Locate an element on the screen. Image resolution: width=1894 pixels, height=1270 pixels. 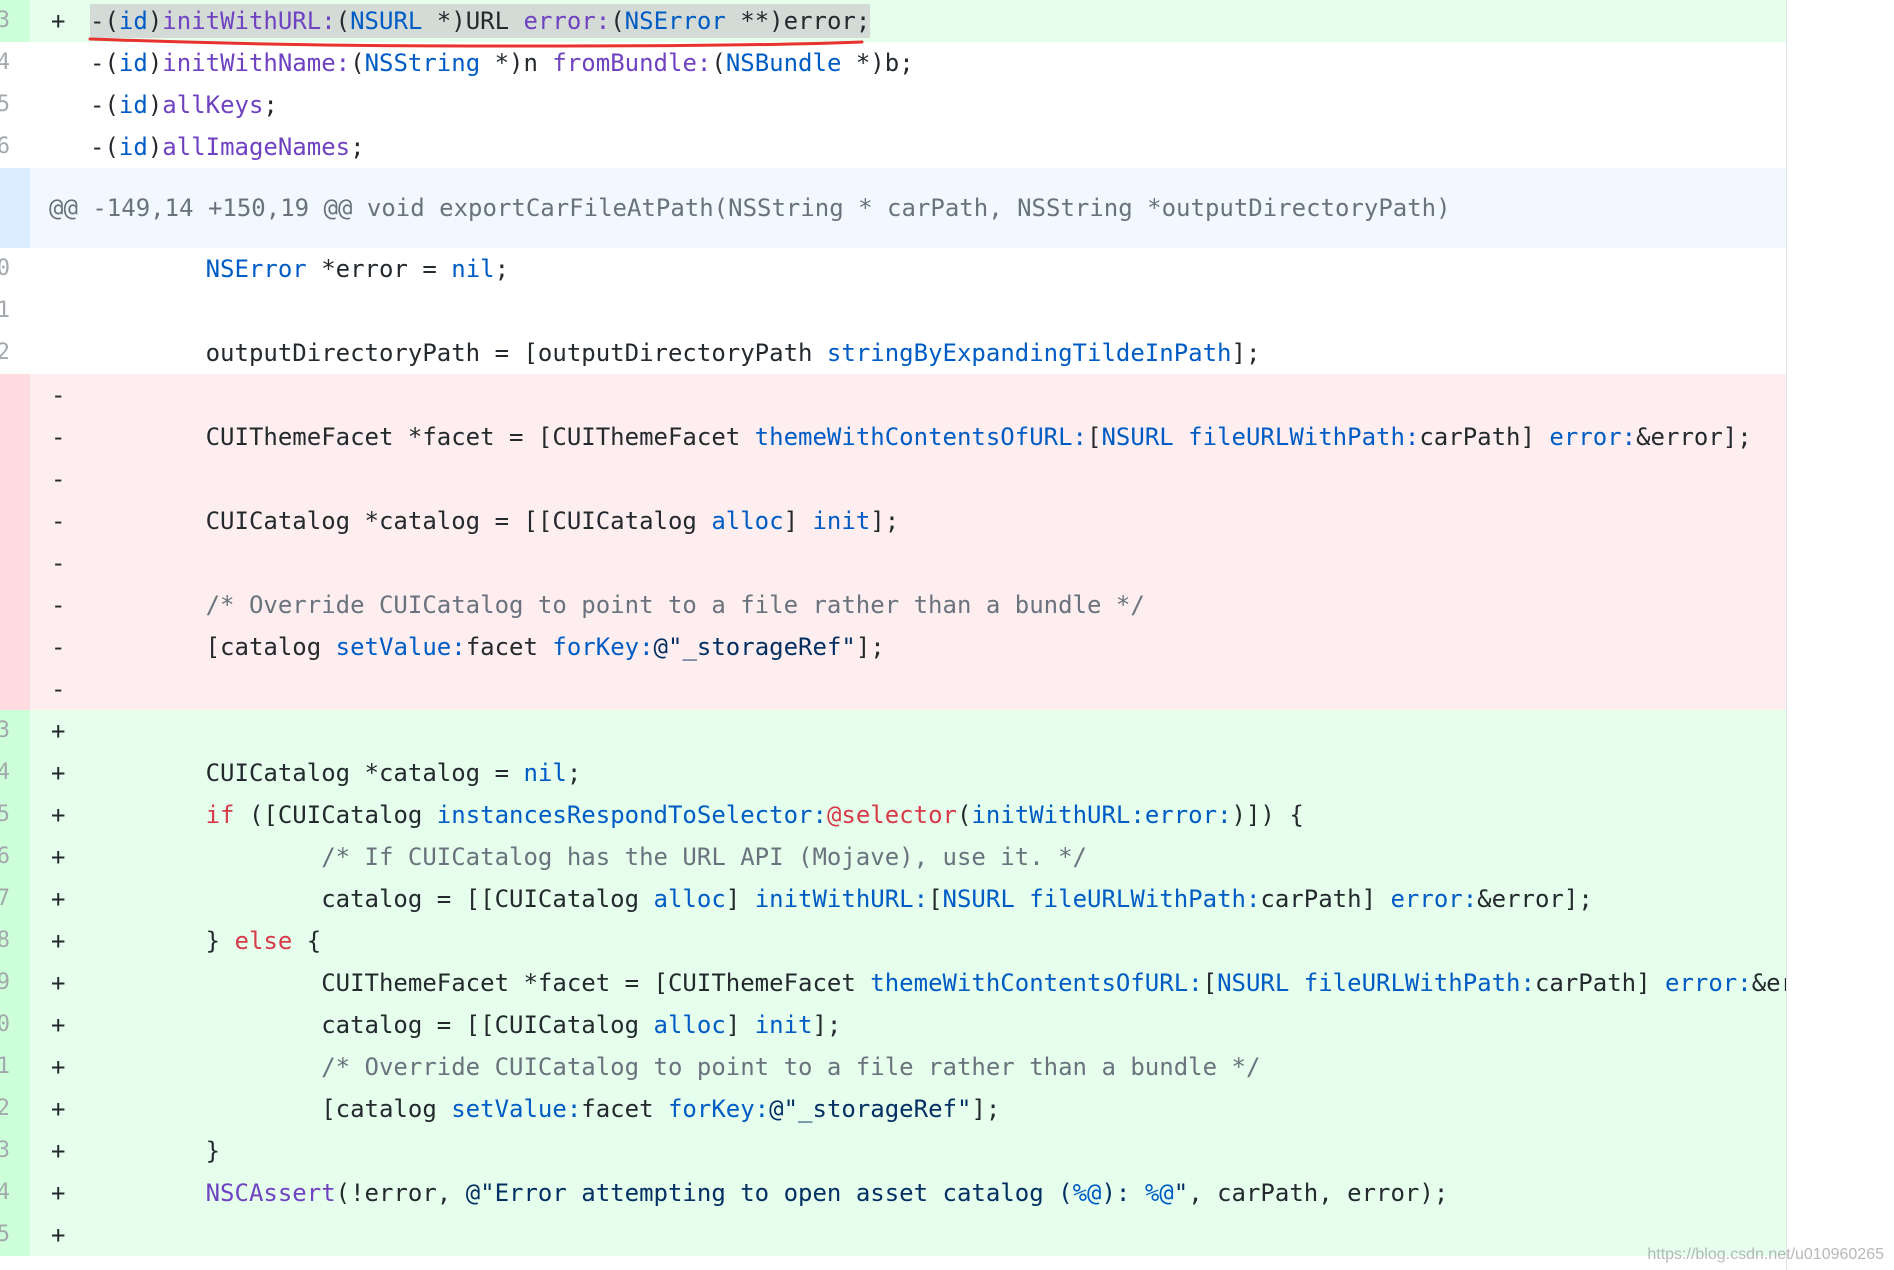
code-token: CUICatalog *catalog = [[CUICatalog is located at coordinates (401, 521).